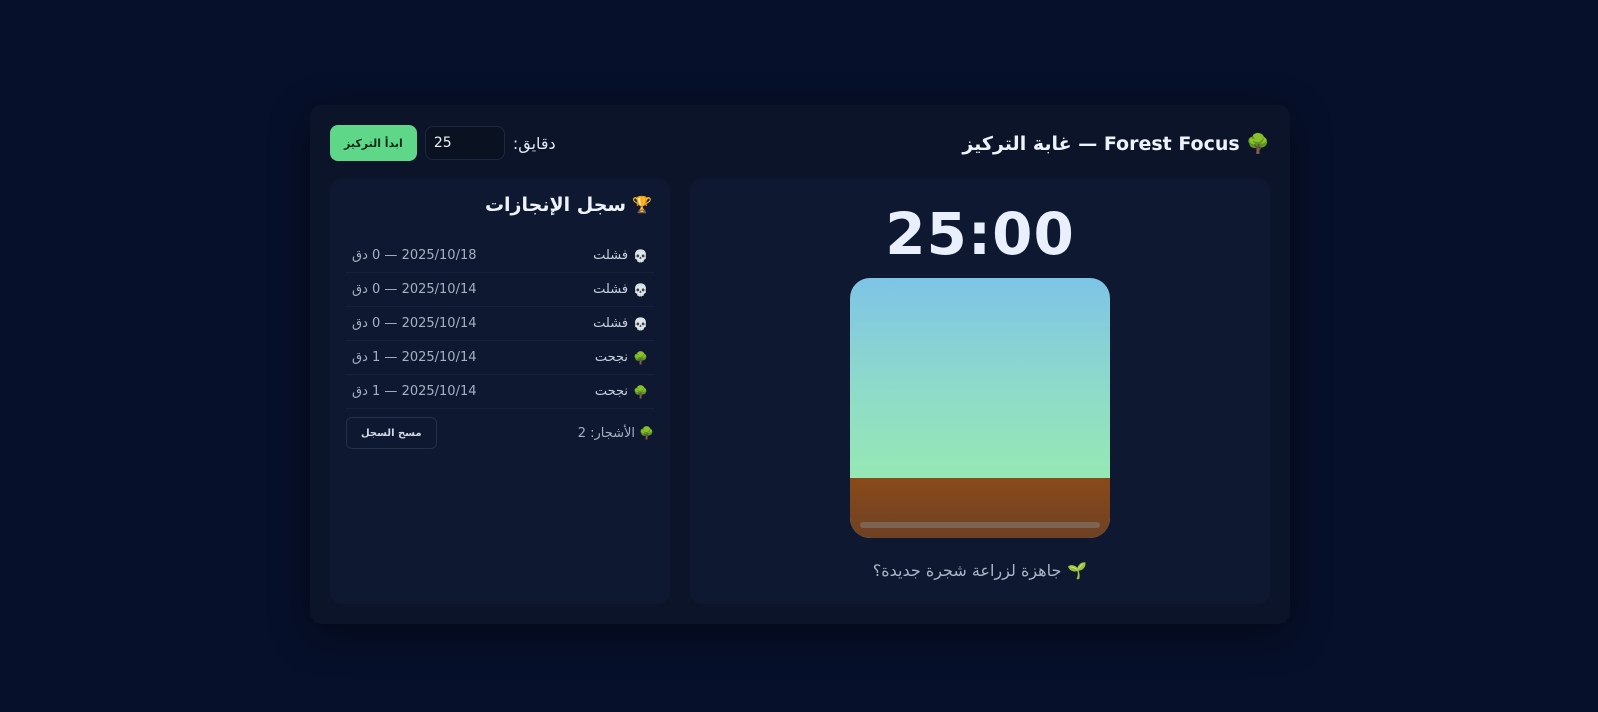 This screenshot has height=712, width=1598. Describe the element at coordinates (500, 256) in the screenshot. I see `list-item: 💀 فشلت 2025/10/18 — 0 دق` at that location.